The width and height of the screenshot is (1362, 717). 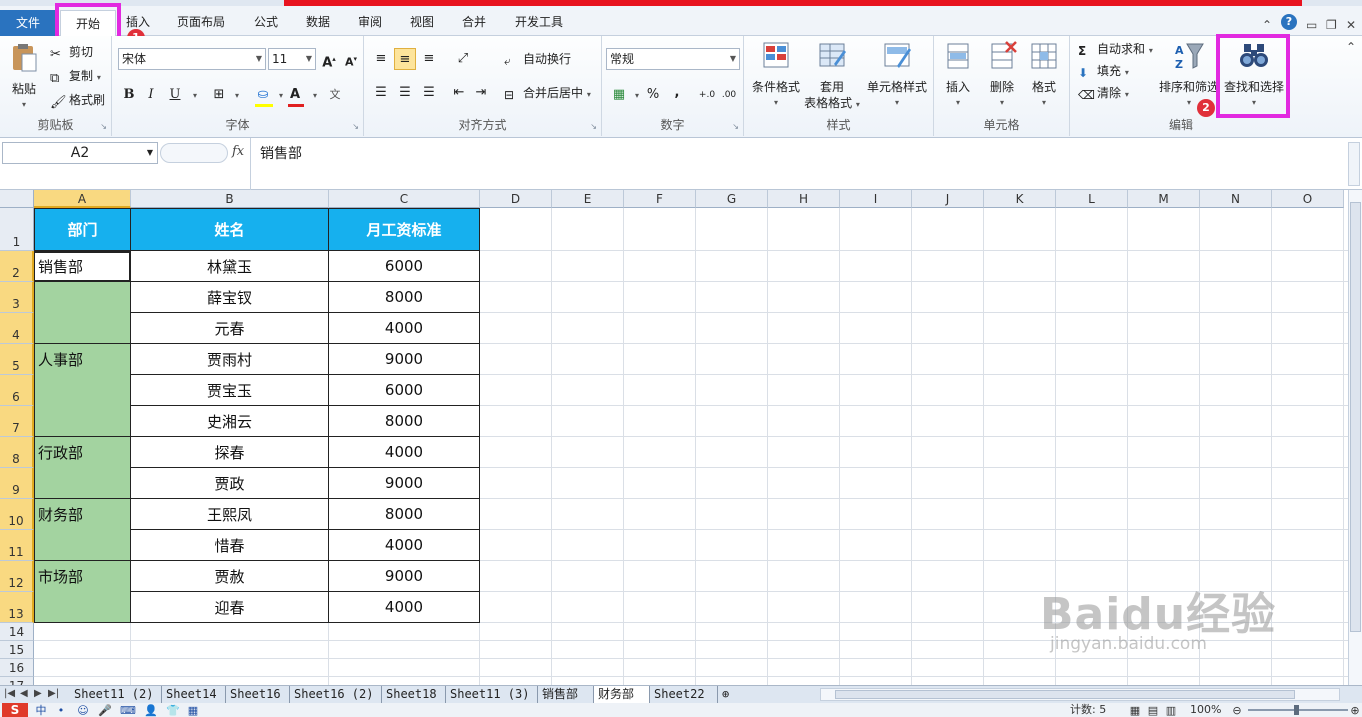 What do you see at coordinates (804, 199) in the screenshot?
I see `column-header: H` at bounding box center [804, 199].